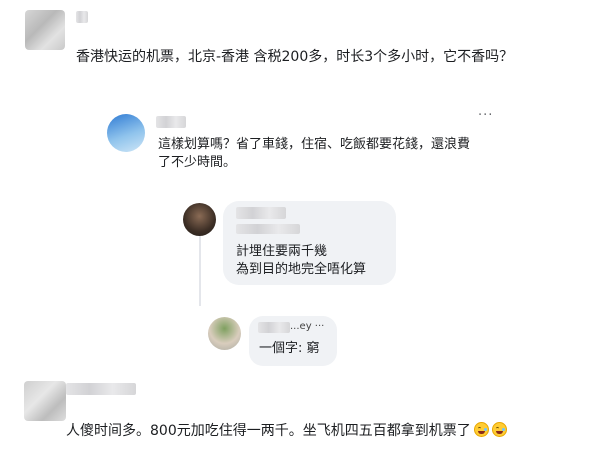  Describe the element at coordinates (282, 251) in the screenshot. I see `reply-text-line-1: 計埋住要兩千幾` at that location.